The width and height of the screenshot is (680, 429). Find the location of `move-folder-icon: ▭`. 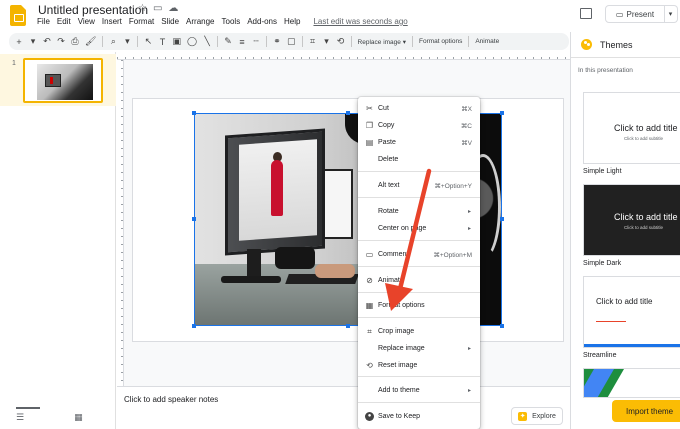

move-folder-icon: ▭ is located at coordinates (157, 8).